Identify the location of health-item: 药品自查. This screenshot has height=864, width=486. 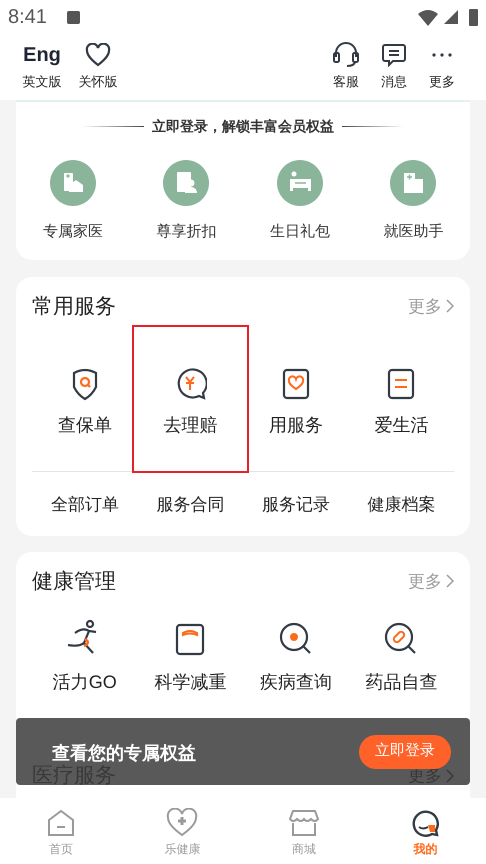
(401, 657).